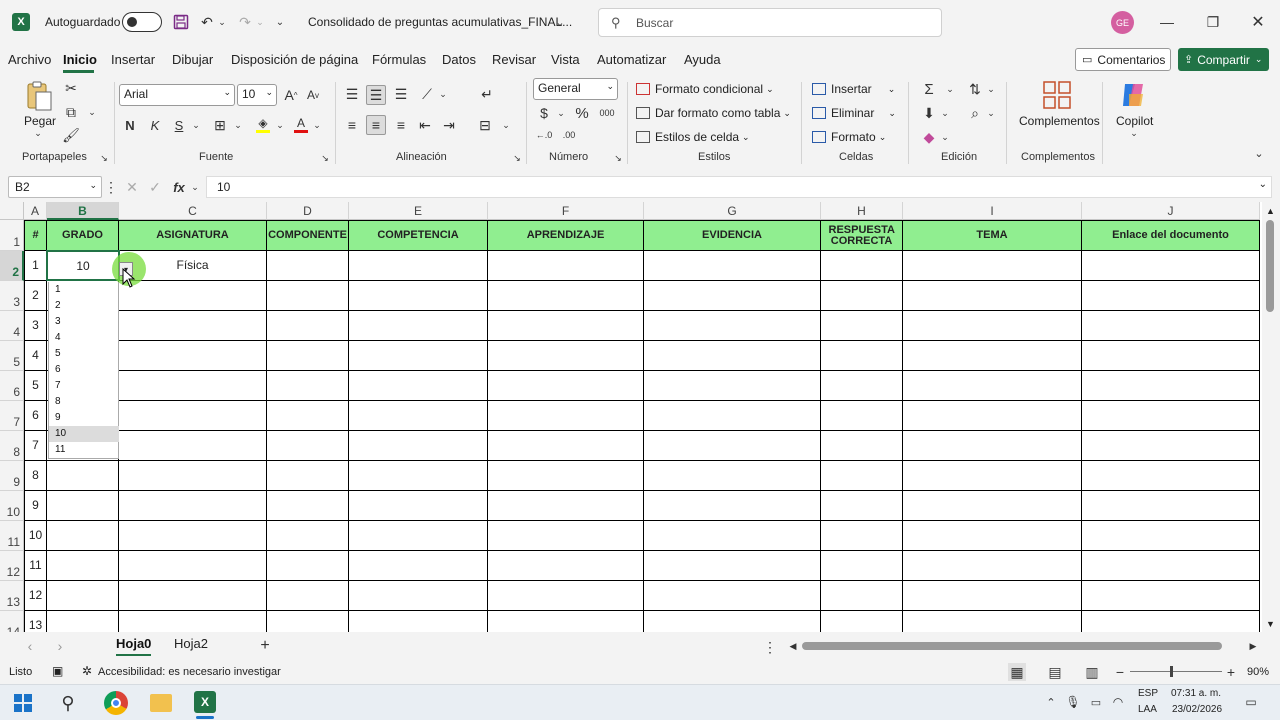  Describe the element at coordinates (29, 59) in the screenshot. I see `menu-archivo: Archivo` at that location.